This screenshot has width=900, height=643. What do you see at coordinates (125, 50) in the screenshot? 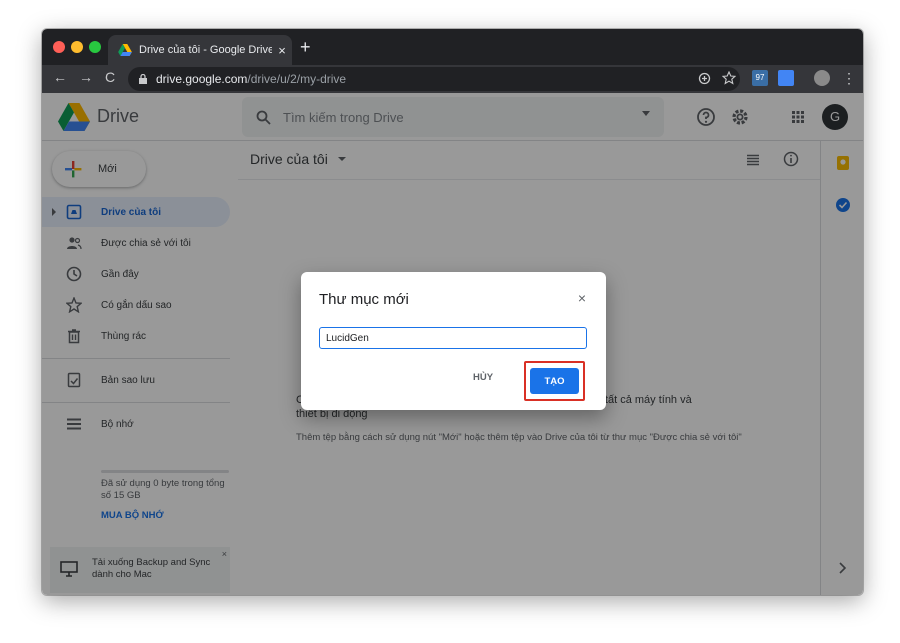
I see `drive-favicon-icon` at bounding box center [125, 50].